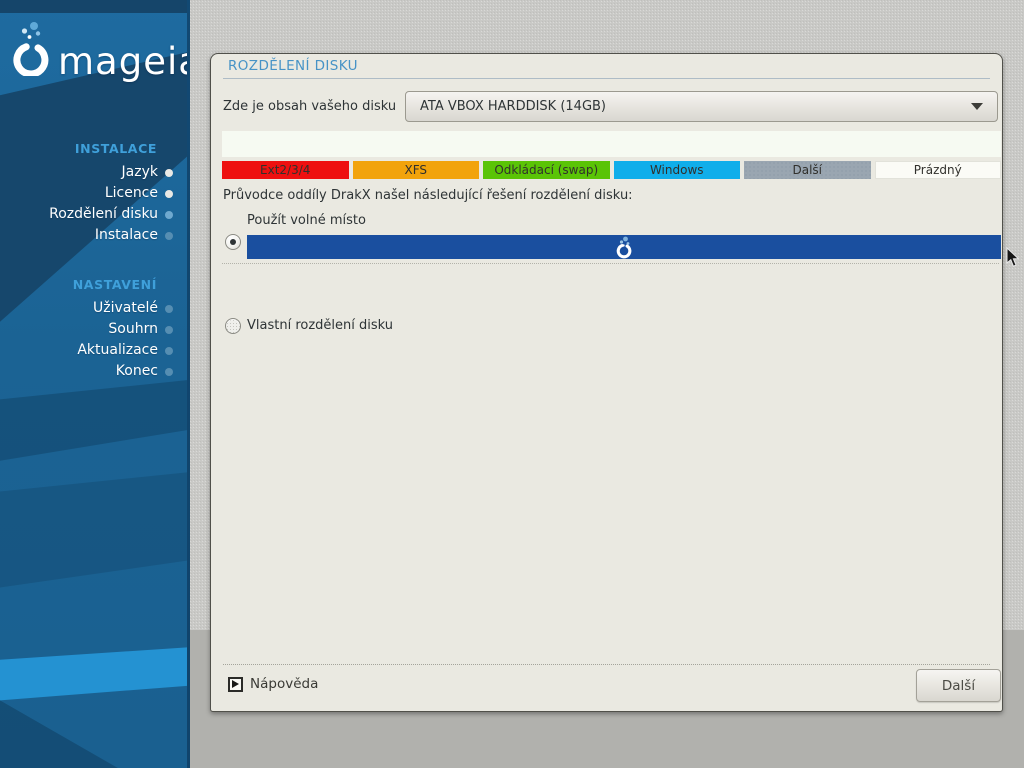 The width and height of the screenshot is (1024, 768). What do you see at coordinates (310, 106) in the screenshot?
I see `disk-contents-label: Zde je obsah vašeho disku` at bounding box center [310, 106].